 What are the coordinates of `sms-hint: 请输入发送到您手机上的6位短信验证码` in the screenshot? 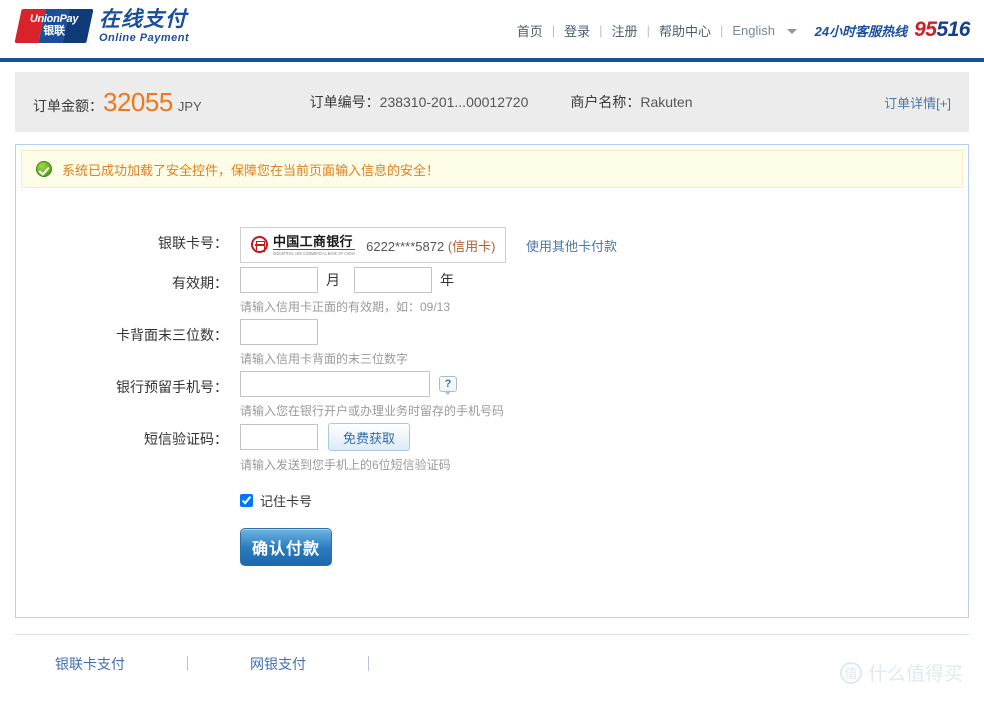 It's located at (345, 465).